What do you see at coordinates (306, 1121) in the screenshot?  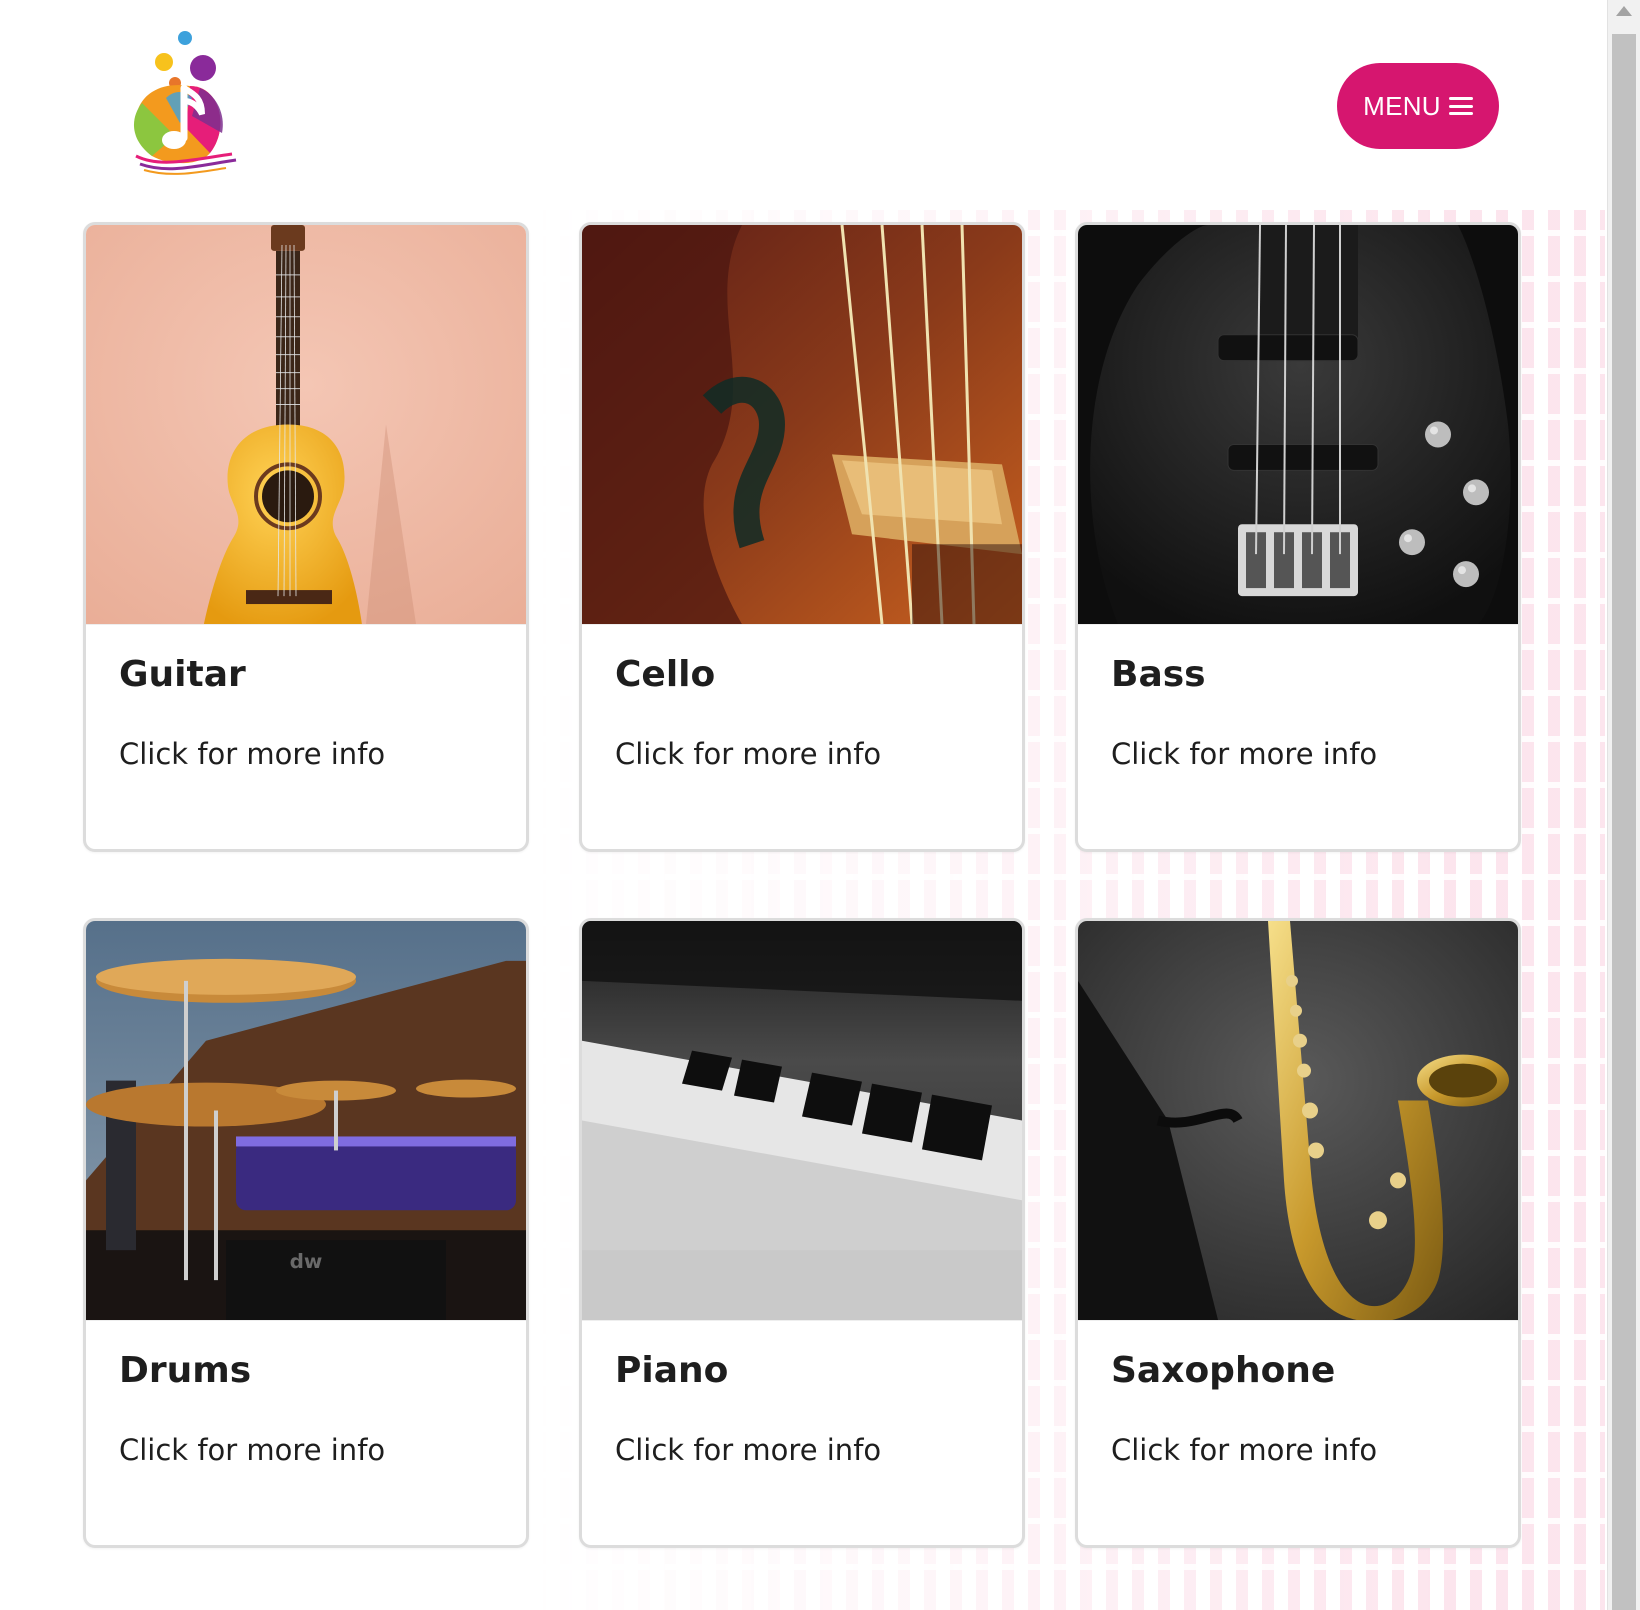 I see `drum-kit-photo: dw` at bounding box center [306, 1121].